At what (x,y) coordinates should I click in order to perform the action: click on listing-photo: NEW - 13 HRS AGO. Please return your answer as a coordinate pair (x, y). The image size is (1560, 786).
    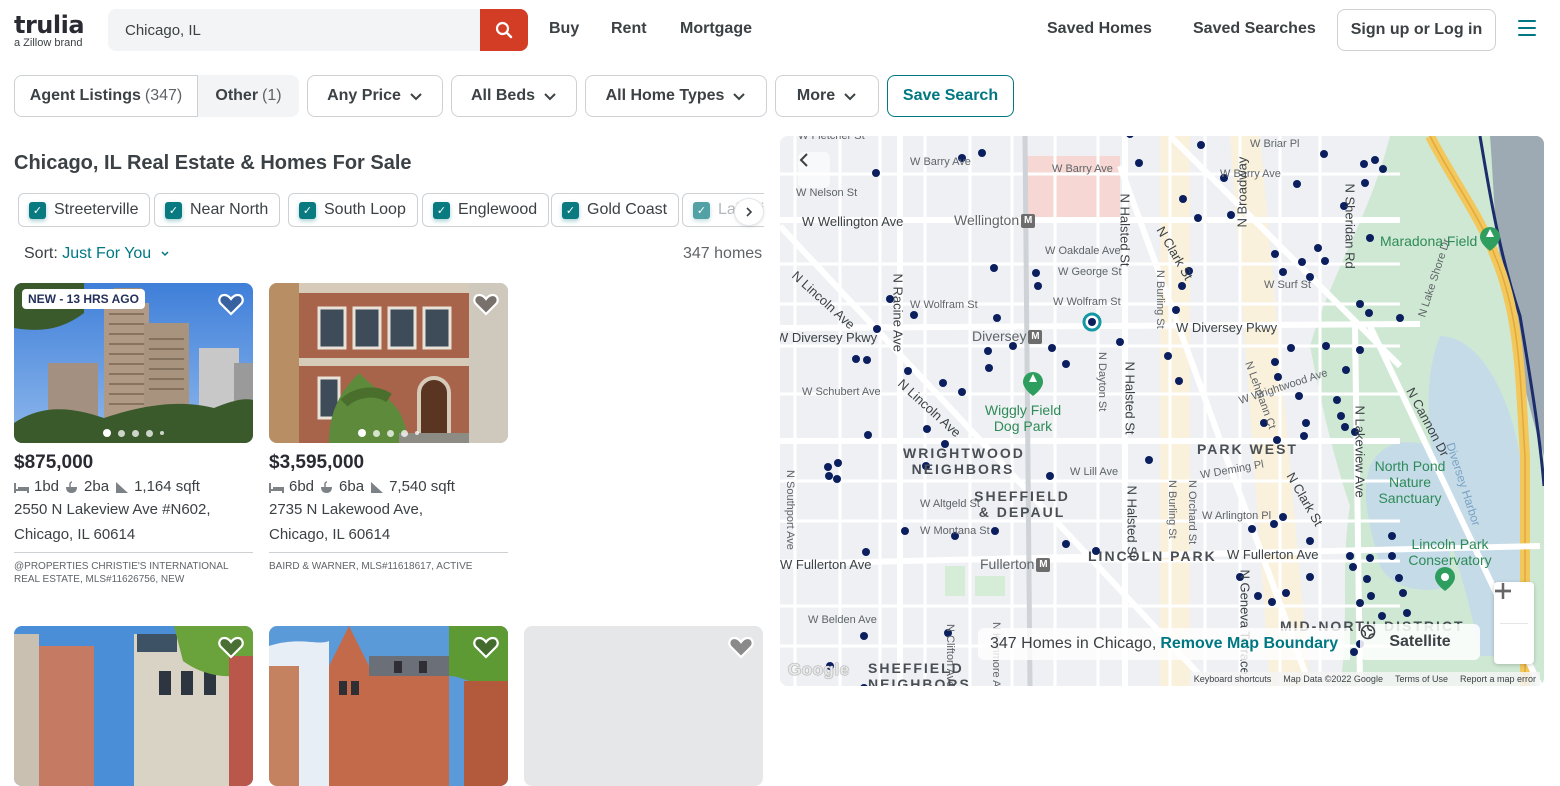
    Looking at the image, I should click on (133, 363).